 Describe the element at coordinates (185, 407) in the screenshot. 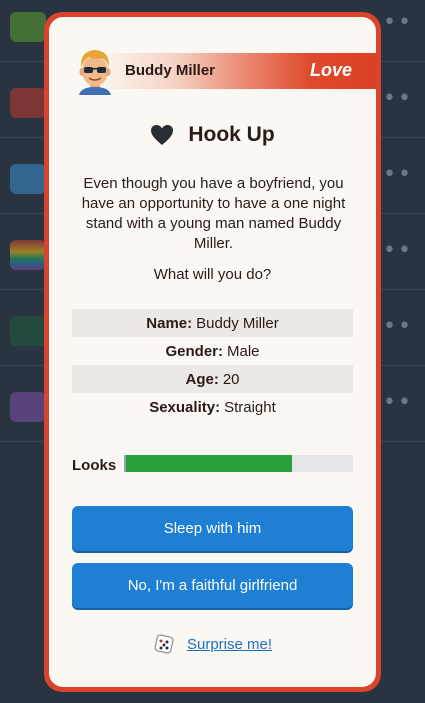

I see `info-label: Sexuality:` at that location.